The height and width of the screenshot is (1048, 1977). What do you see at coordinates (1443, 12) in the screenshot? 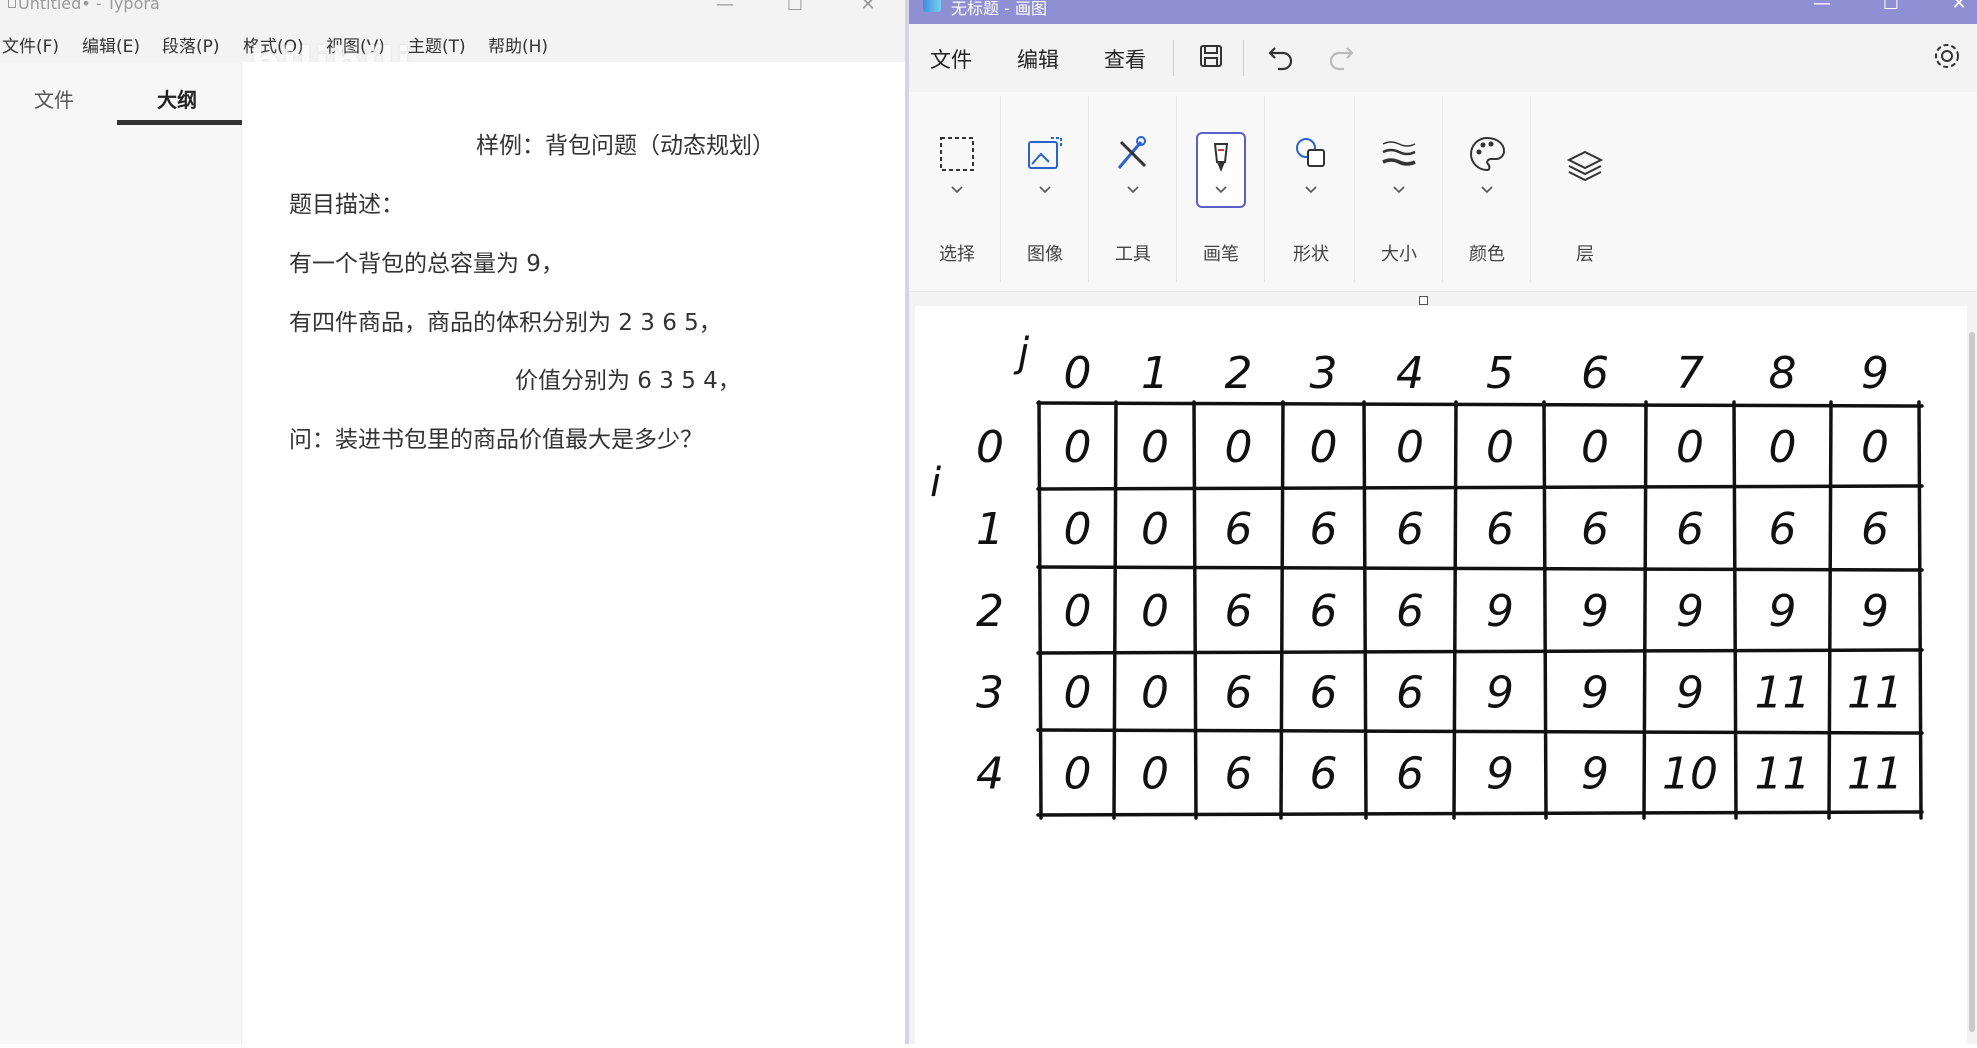
I see `paint-titlebar: 无标题 - 画图 — ☐ ✕` at bounding box center [1443, 12].